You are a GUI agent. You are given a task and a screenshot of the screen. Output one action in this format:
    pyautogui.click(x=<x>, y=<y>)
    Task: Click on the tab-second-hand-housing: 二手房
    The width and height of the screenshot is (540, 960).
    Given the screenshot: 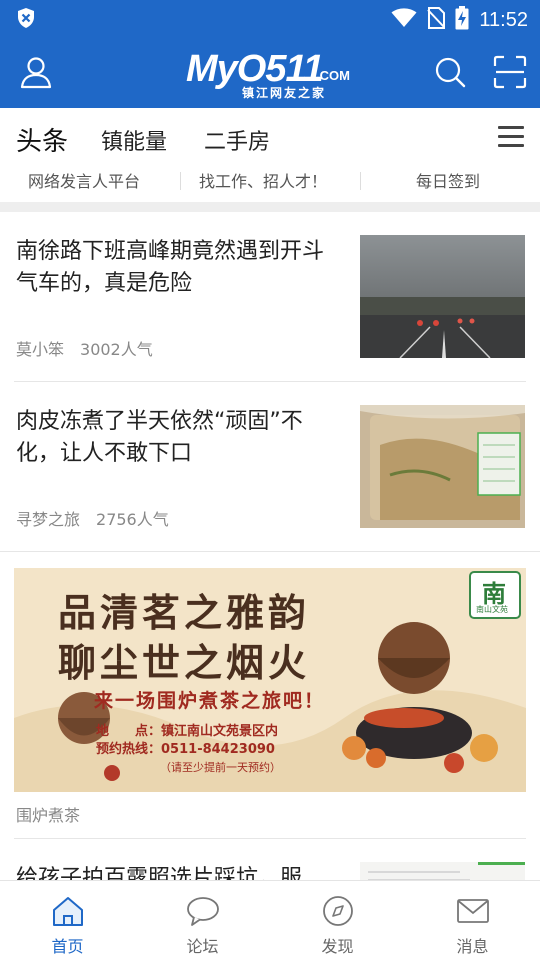 What is the action you would take?
    pyautogui.click(x=237, y=140)
    